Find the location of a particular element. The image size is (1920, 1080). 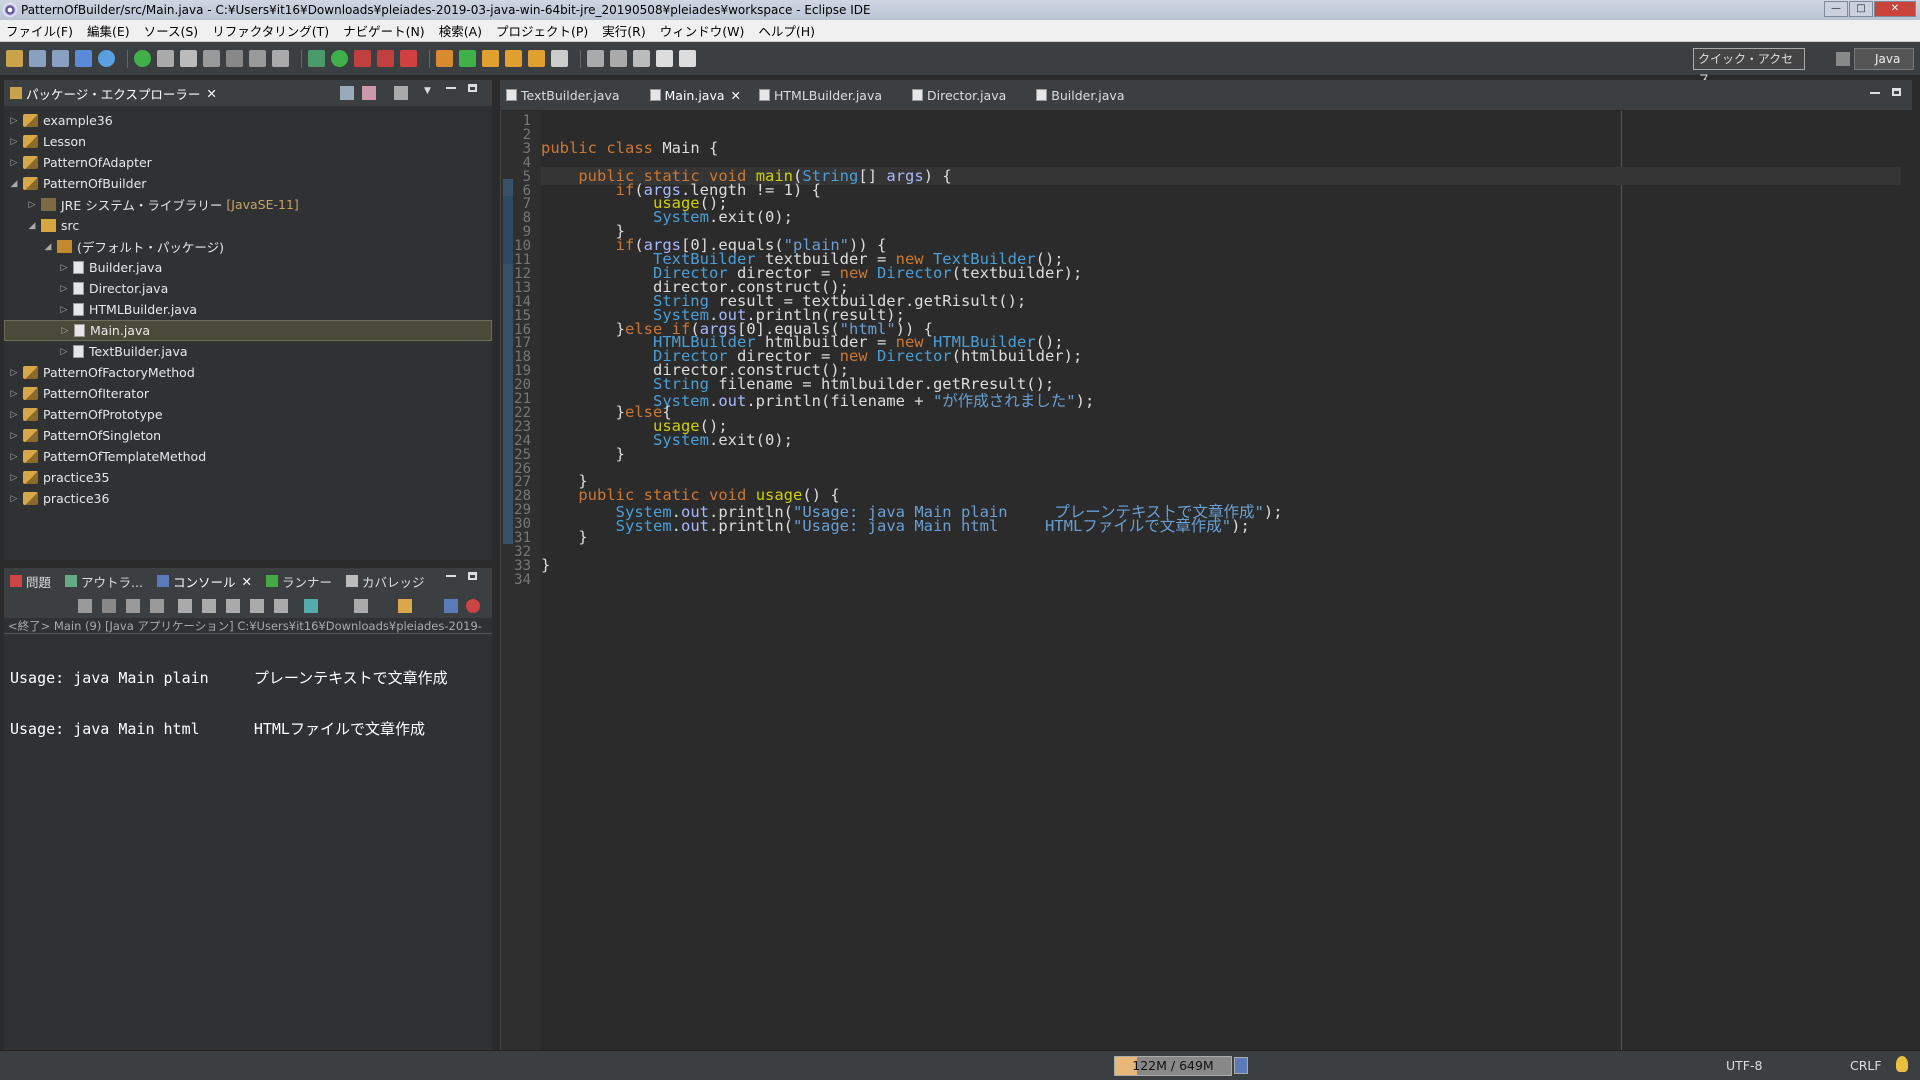

last-edit-icon is located at coordinates (641, 58).